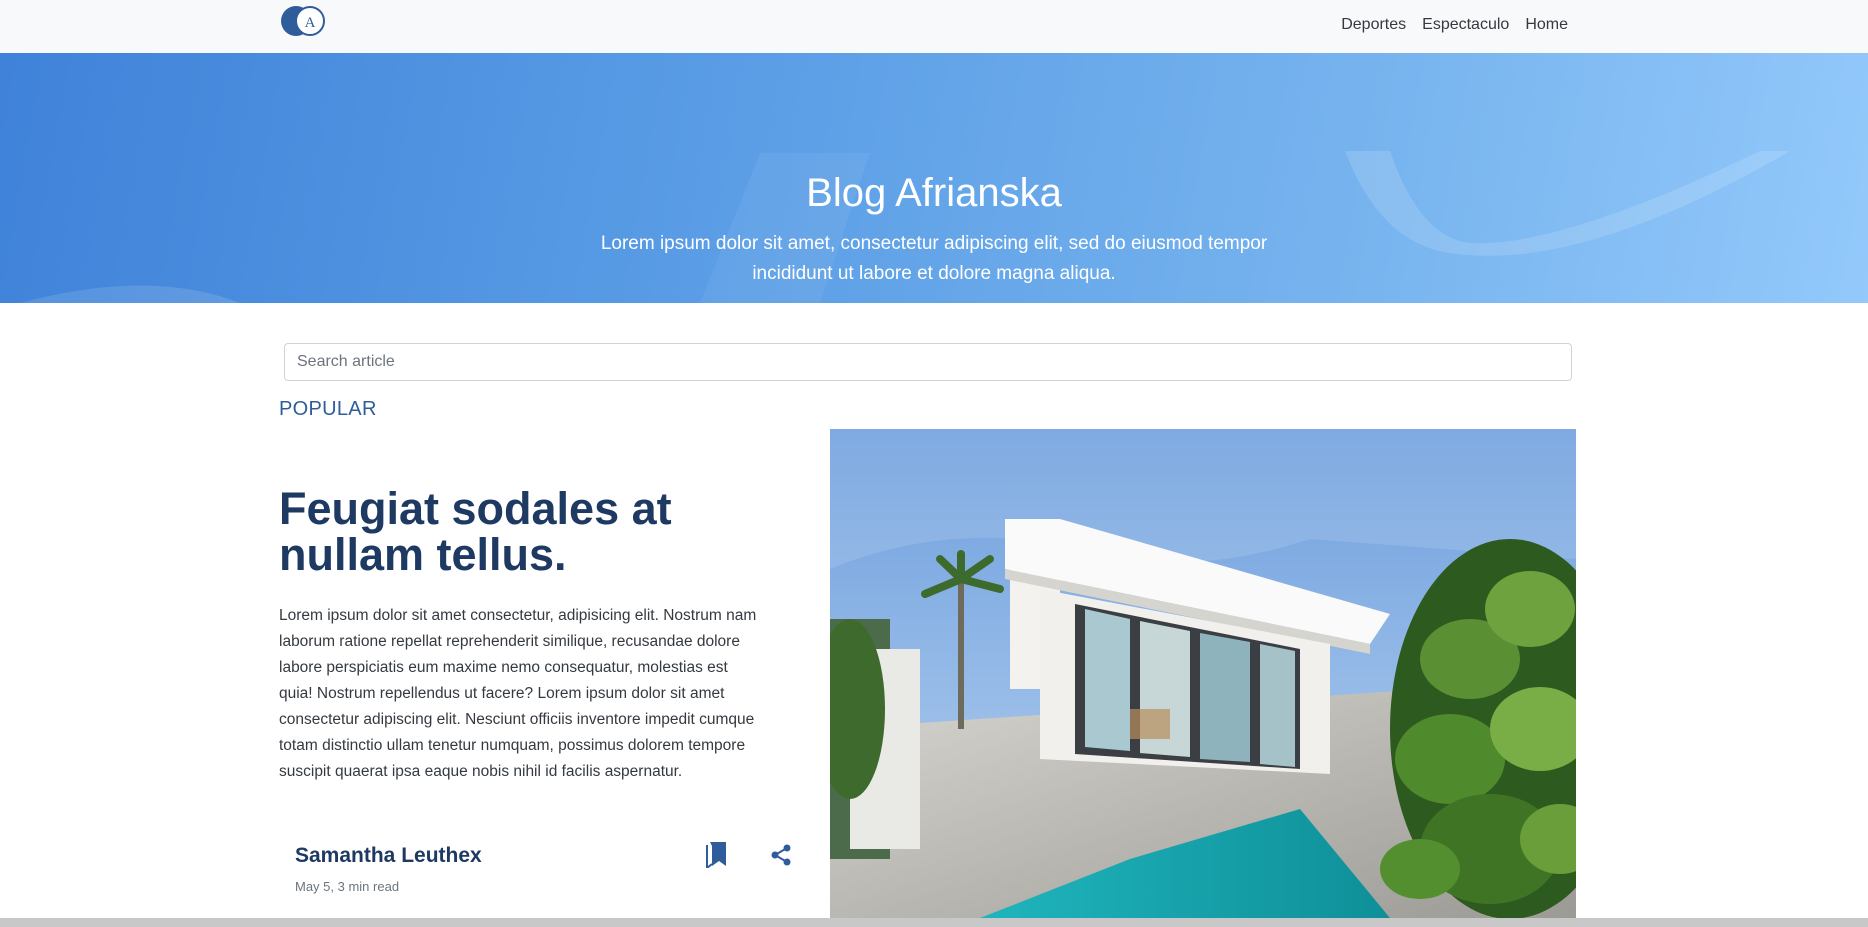 The width and height of the screenshot is (1868, 927). Describe the element at coordinates (310, 23) in the screenshot. I see `logo-letter: A` at that location.